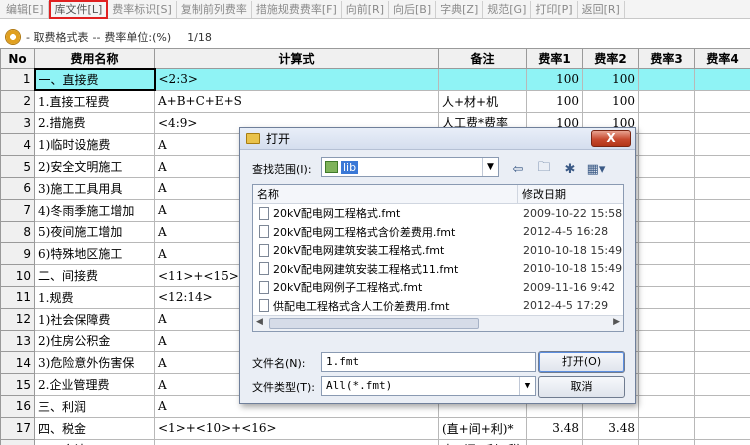 Image resolution: width=750 pixels, height=445 pixels. What do you see at coordinates (460, 9) in the screenshot?
I see `menu-dictionary: 字典[Z]` at bounding box center [460, 9].